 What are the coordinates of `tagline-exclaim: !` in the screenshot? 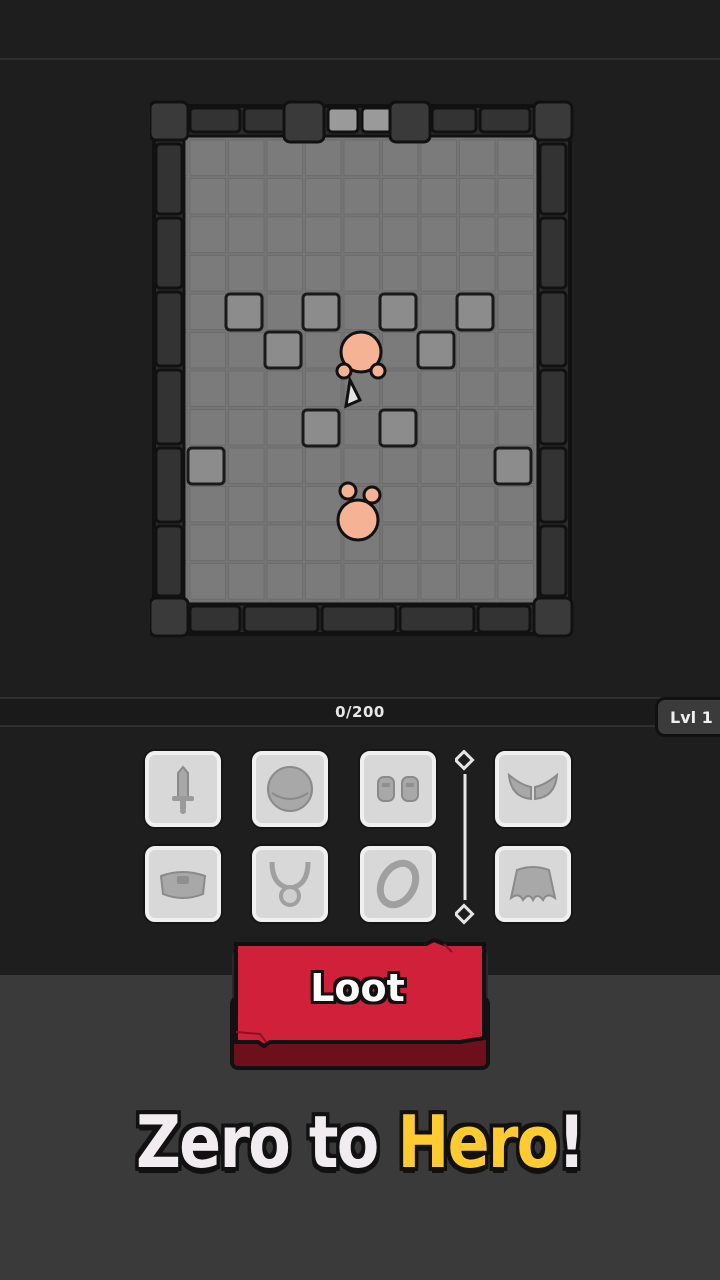 It's located at (571, 1142).